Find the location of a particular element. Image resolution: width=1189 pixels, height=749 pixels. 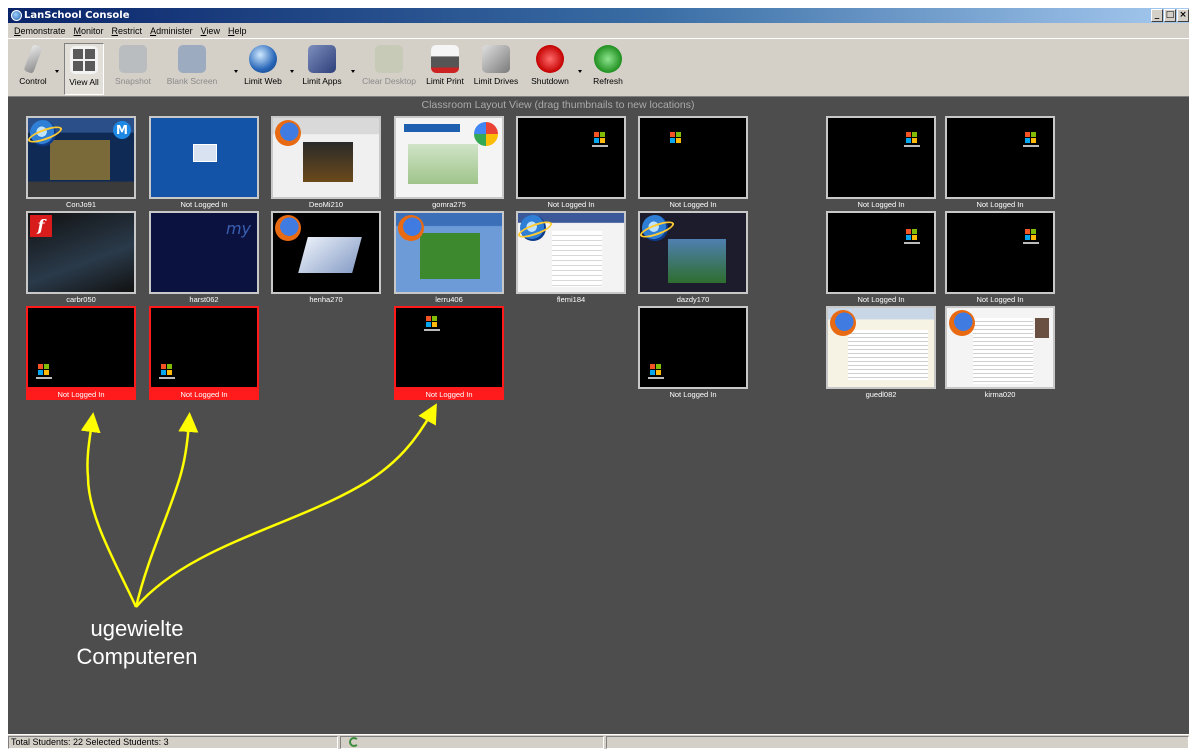

limit-apps-dropdown-arrow is located at coordinates (353, 71).